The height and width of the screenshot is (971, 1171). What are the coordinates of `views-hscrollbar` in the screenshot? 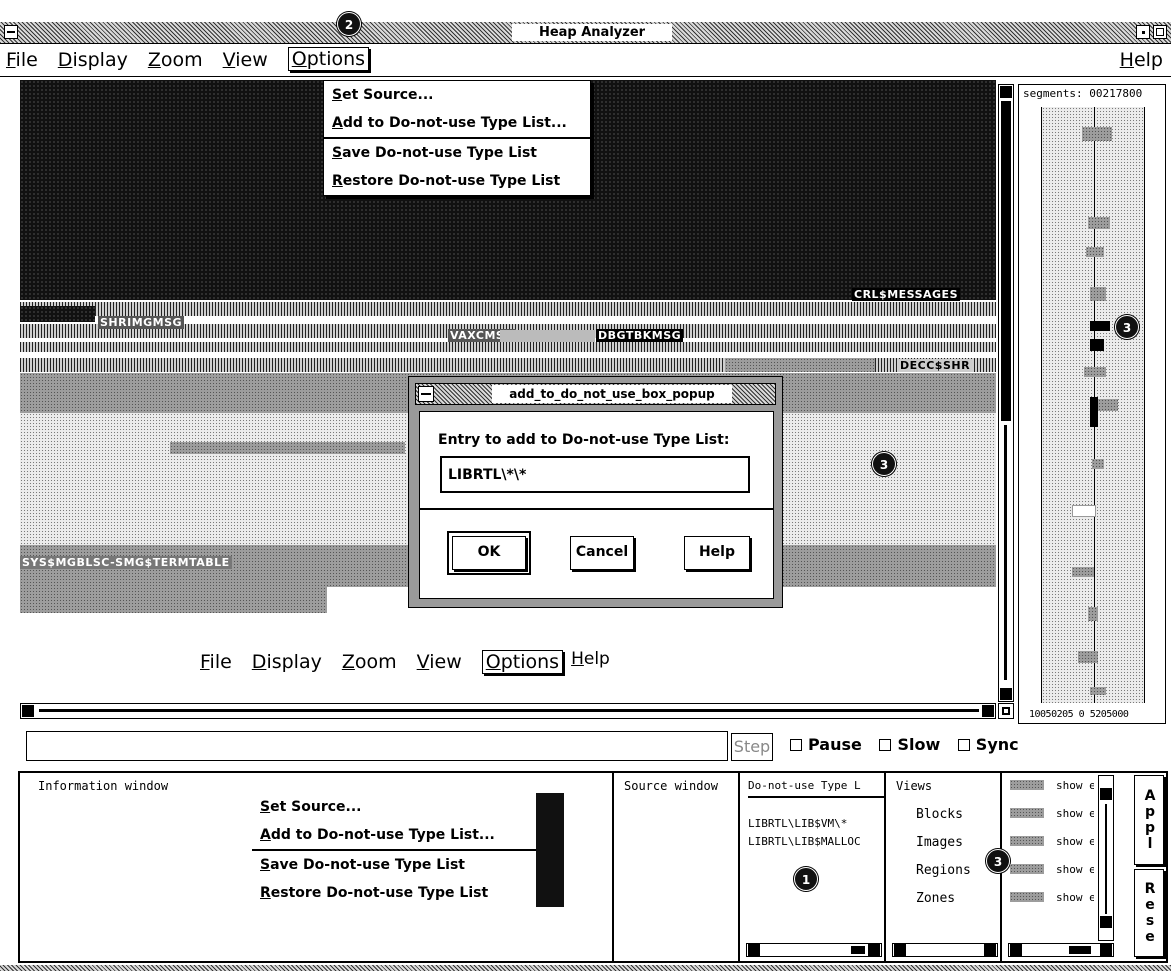 It's located at (945, 950).